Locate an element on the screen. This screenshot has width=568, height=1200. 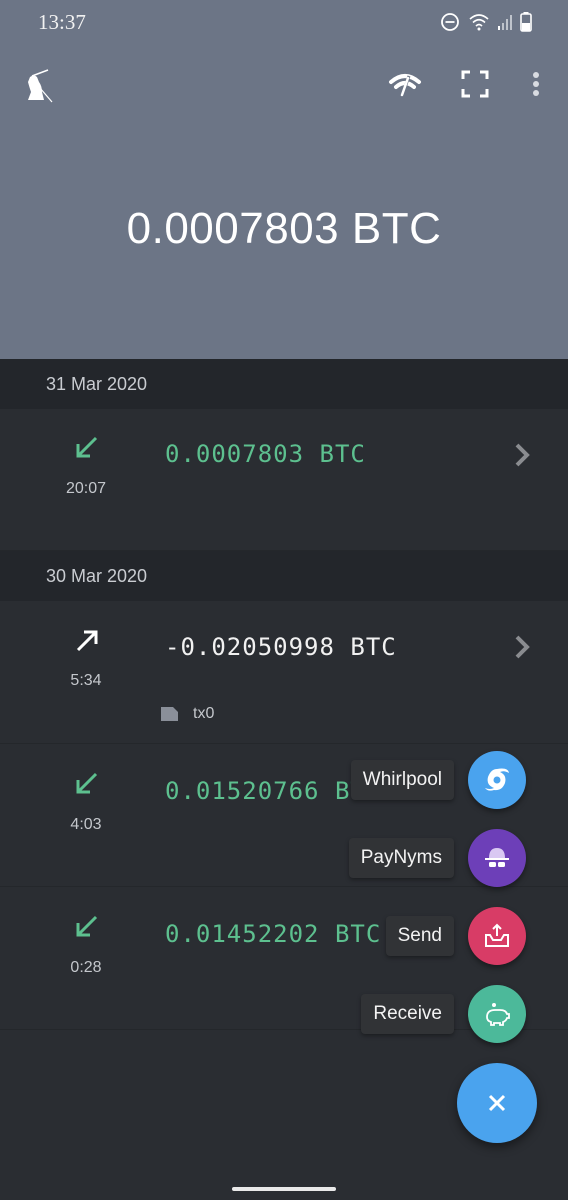
cell-signal-icon is located at coordinates (505, 22).